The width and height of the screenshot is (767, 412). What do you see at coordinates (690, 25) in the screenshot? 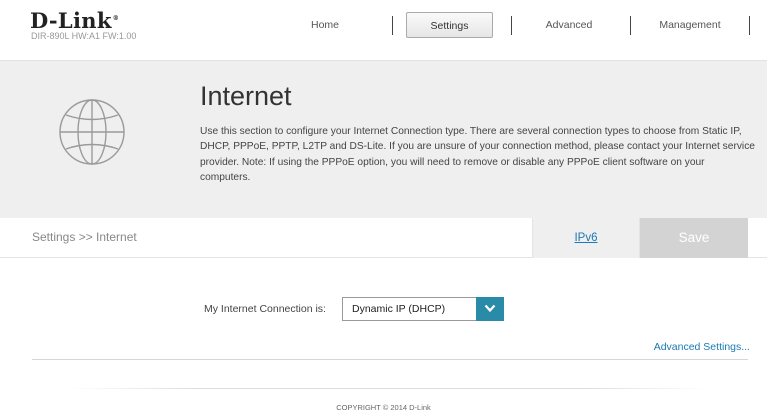
I see `nav-management: Management` at bounding box center [690, 25].